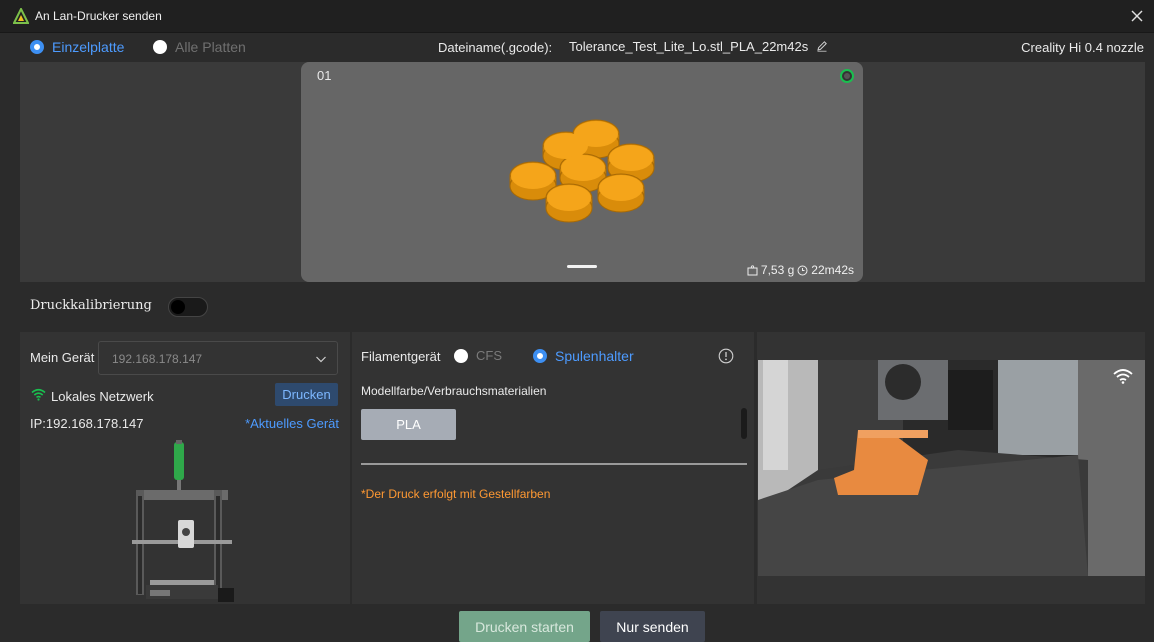 This screenshot has width=1154, height=642. Describe the element at coordinates (777, 270) in the screenshot. I see `plate-weight: 7,53 g` at that location.